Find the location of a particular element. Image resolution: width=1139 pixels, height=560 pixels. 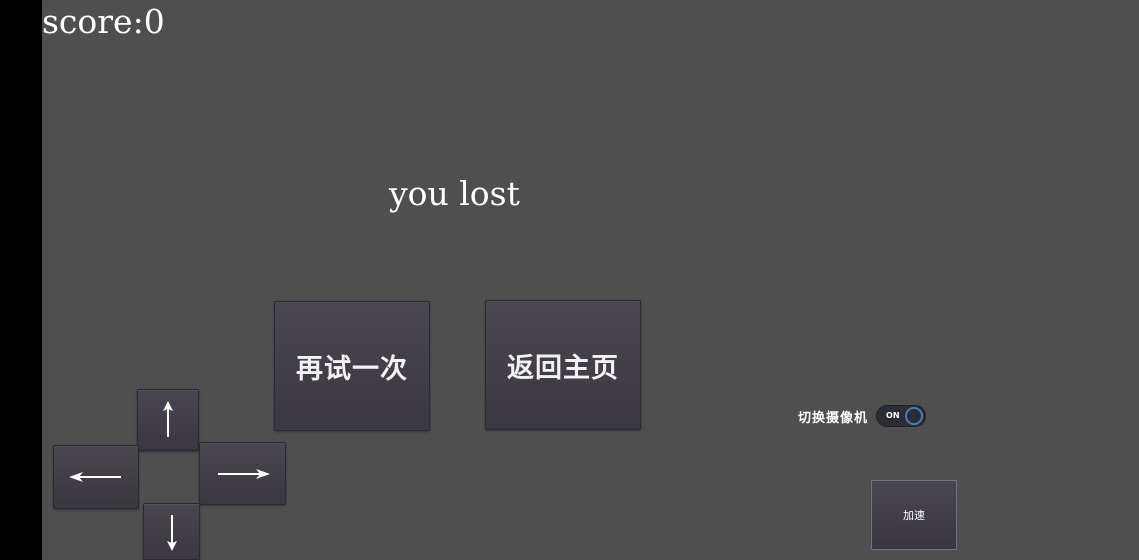

left-arrow-icon is located at coordinates (95, 477).